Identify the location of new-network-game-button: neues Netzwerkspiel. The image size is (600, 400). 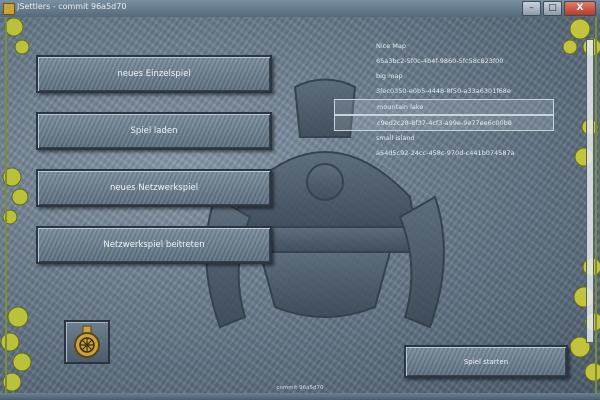
(154, 188).